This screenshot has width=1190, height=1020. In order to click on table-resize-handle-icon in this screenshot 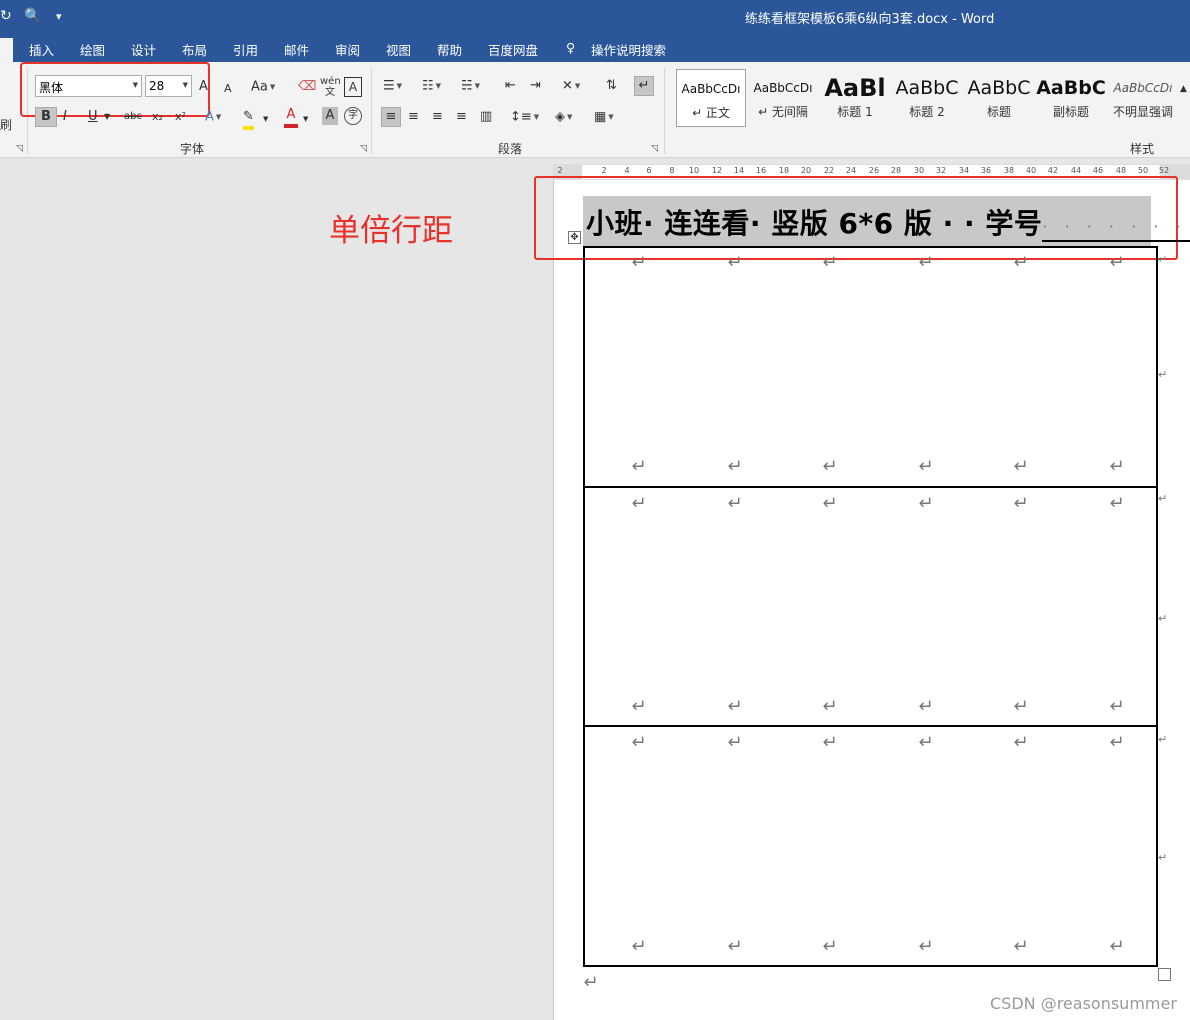, I will do `click(1164, 974)`.